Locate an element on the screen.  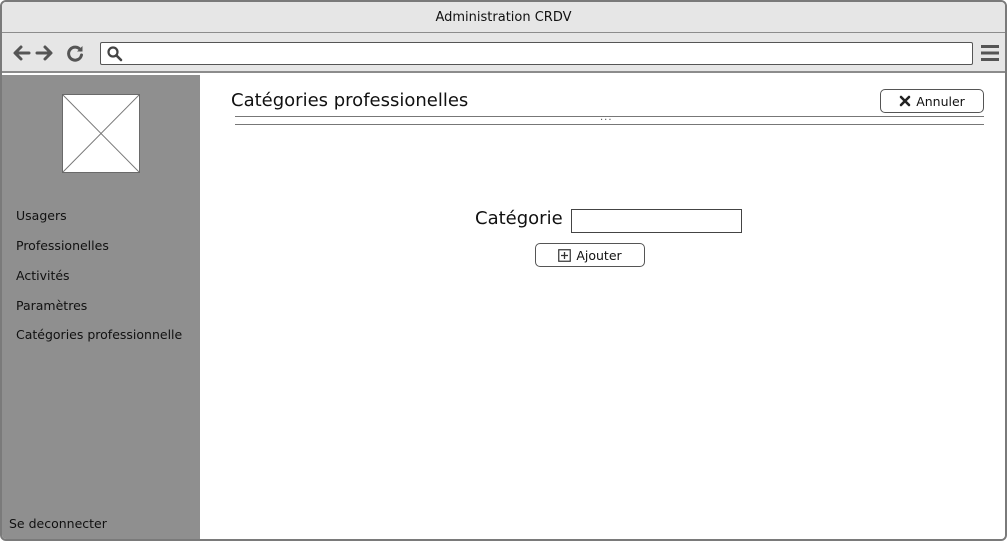
image-placeholder-icon is located at coordinates (101, 133).